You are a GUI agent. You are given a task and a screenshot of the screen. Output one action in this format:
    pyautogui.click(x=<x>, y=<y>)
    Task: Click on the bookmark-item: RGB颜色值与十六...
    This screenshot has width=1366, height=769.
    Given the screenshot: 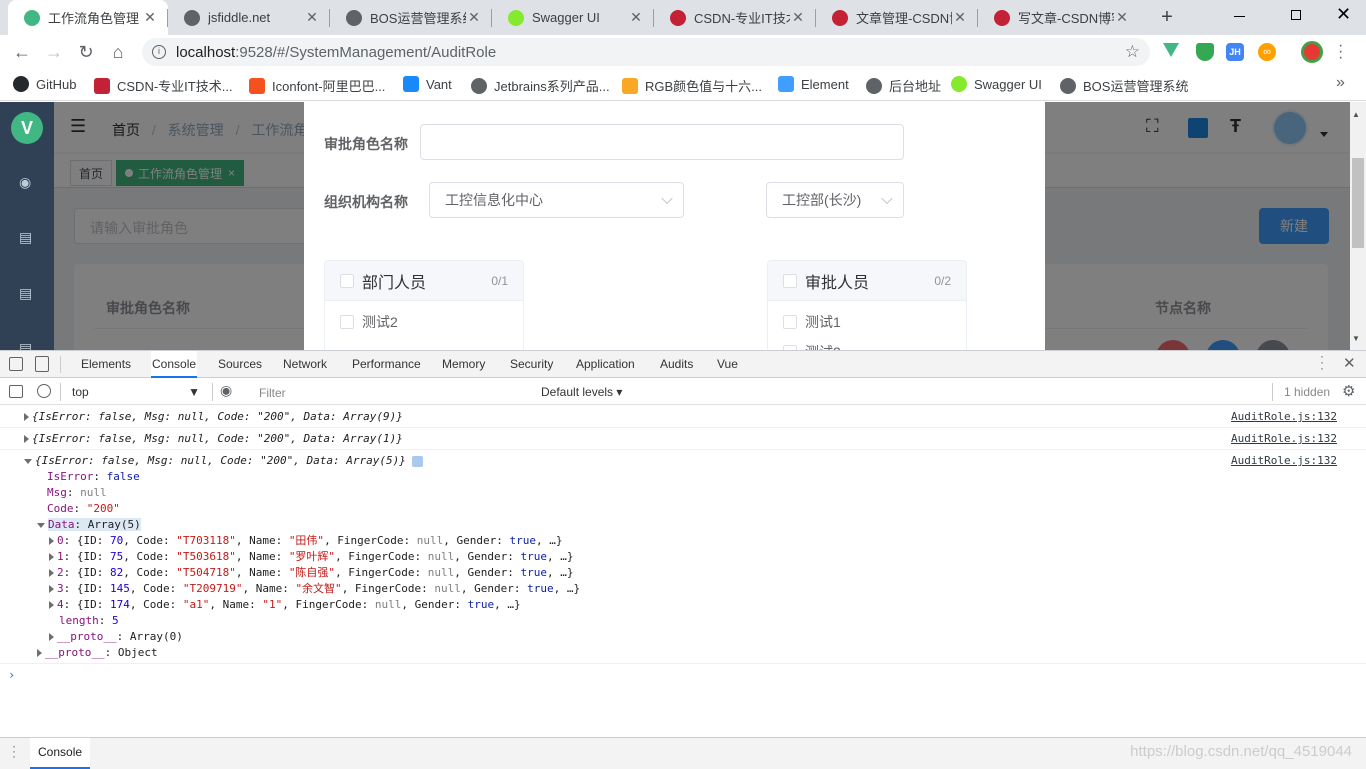 What is the action you would take?
    pyautogui.click(x=692, y=85)
    